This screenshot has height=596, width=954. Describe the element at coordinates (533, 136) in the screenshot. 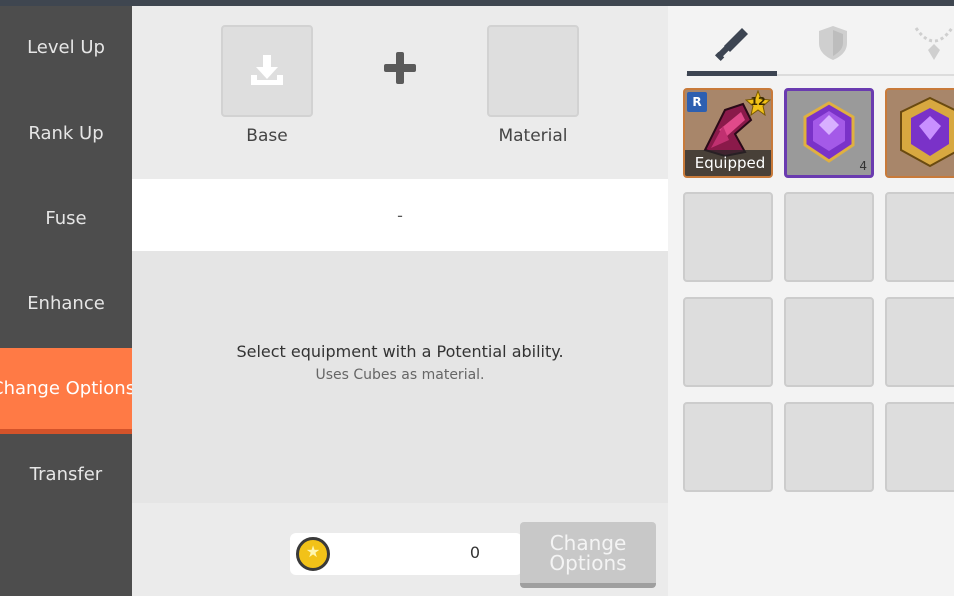

I see `material-slot-label: Material` at that location.